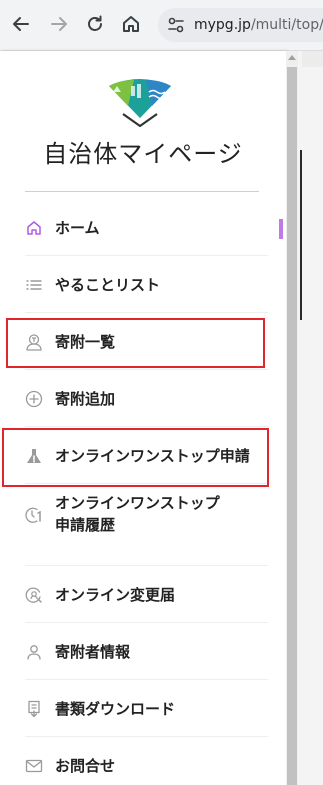 The image size is (323, 785). I want to click on municipality-logo, so click(140, 105).